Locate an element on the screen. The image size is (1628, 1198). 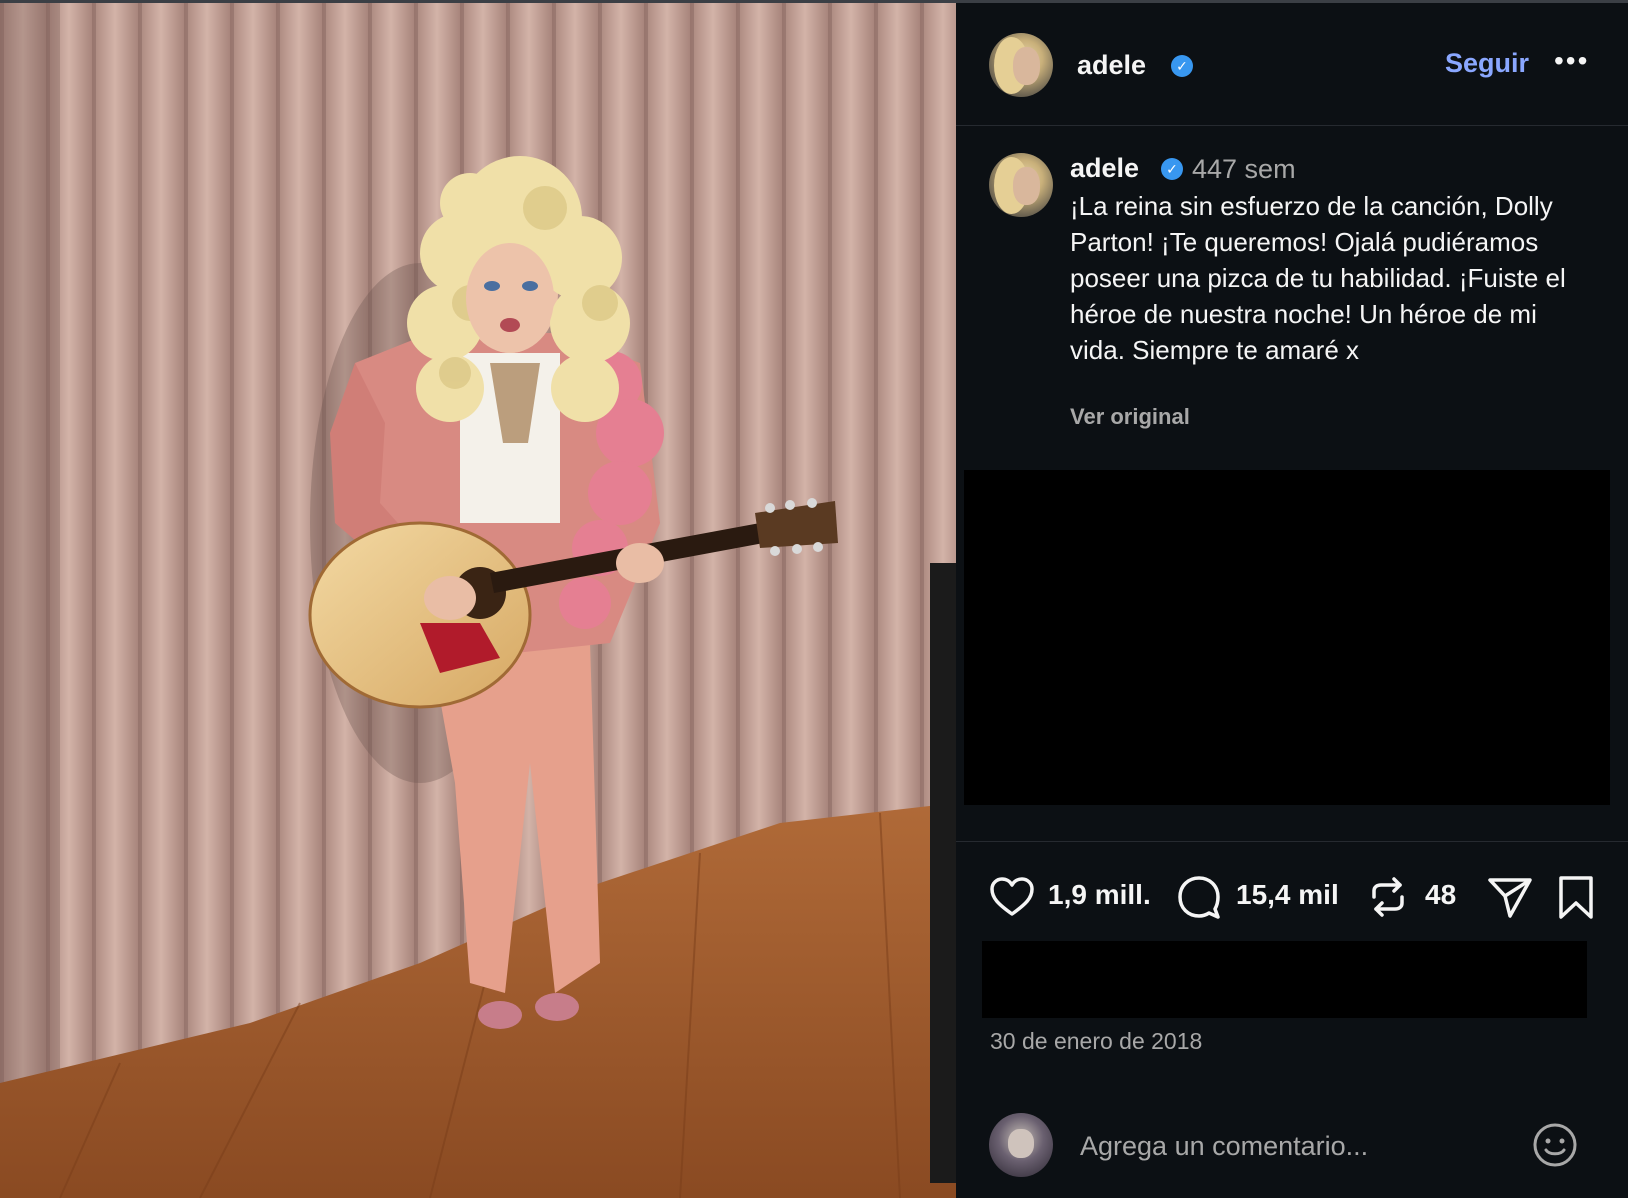
comment-divider is located at coordinates (1292, 1075).